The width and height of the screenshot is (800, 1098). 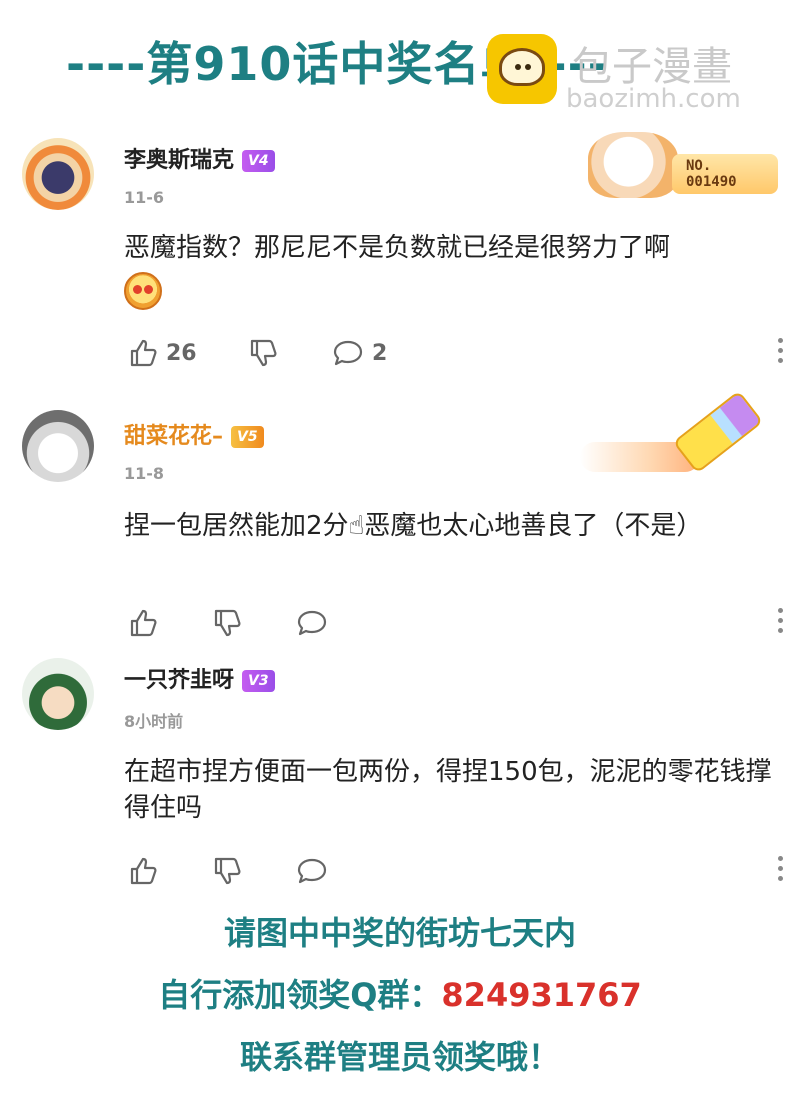 What do you see at coordinates (448, 790) in the screenshot?
I see `comment-text: 在超市捏方便面一包两份，得捏150包，泥泥的零花钱撑得住吗` at bounding box center [448, 790].